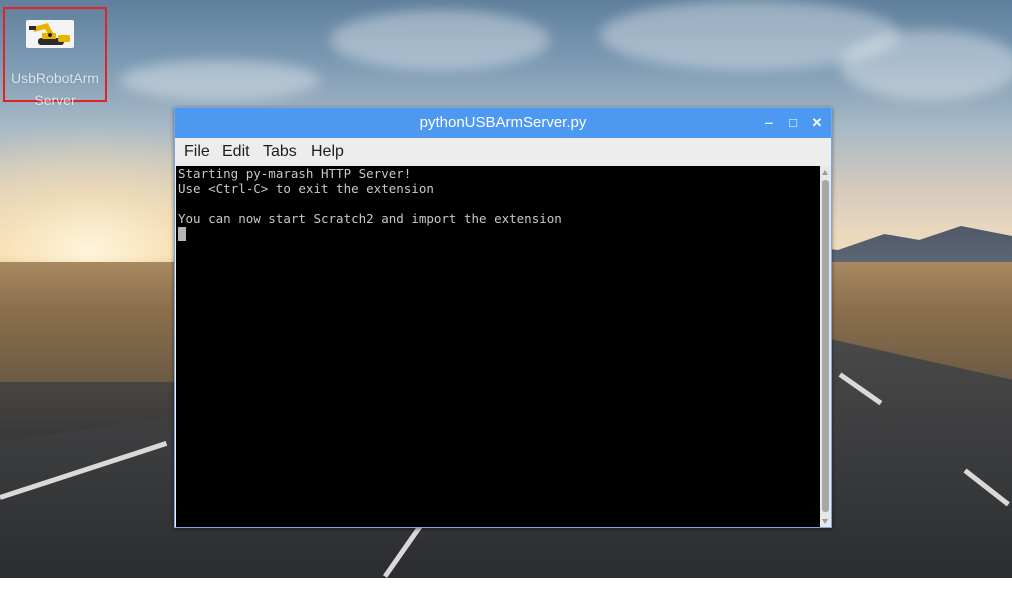  What do you see at coordinates (280, 152) in the screenshot?
I see `menu-tabs: Tabs` at bounding box center [280, 152].